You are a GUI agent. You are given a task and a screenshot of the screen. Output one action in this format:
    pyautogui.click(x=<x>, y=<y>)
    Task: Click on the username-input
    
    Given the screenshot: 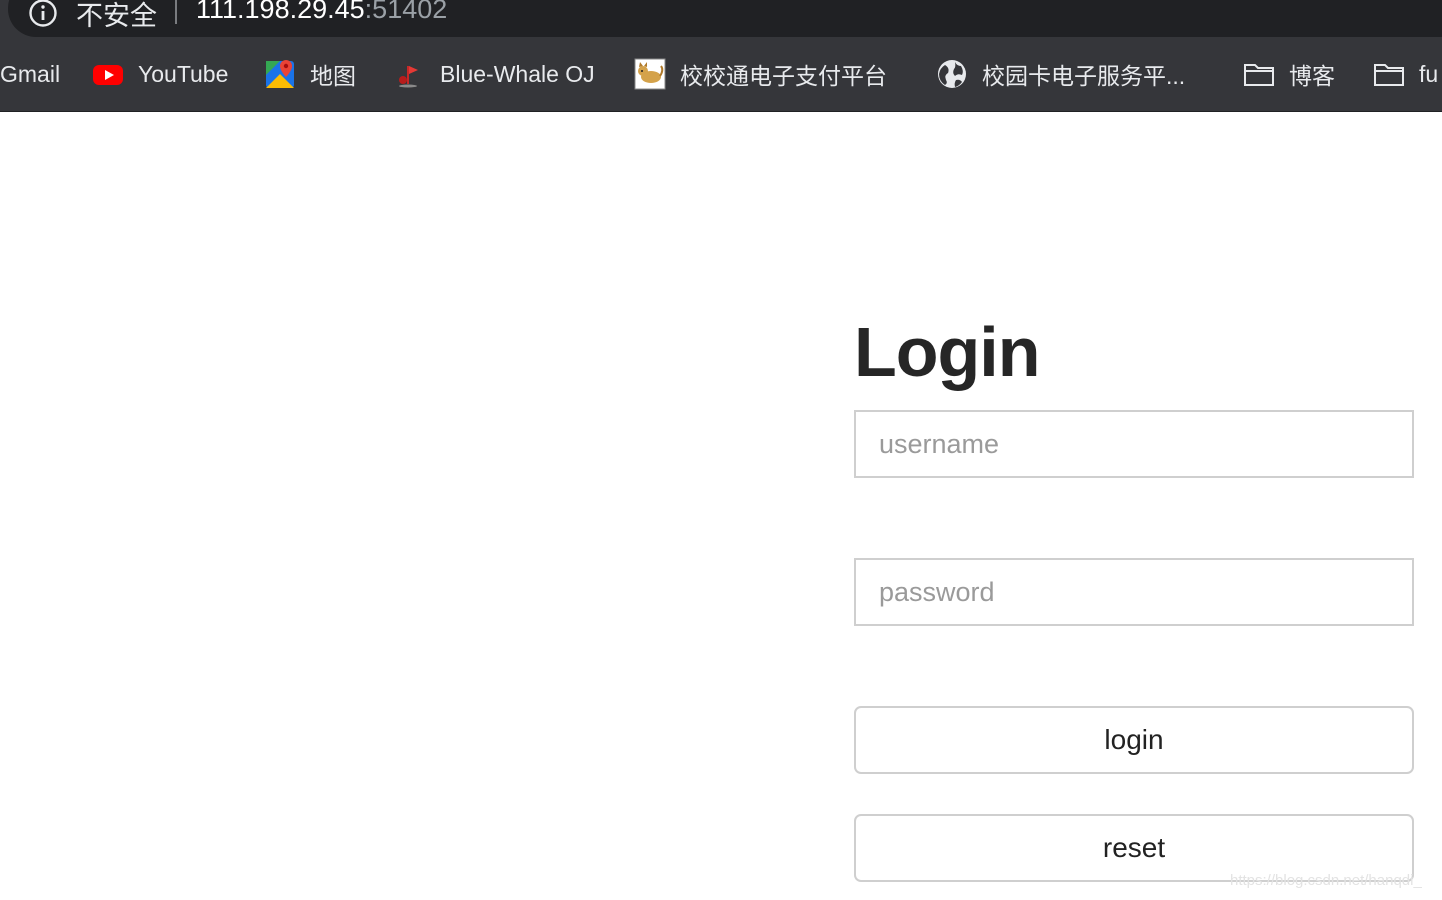 What is the action you would take?
    pyautogui.click(x=1134, y=444)
    